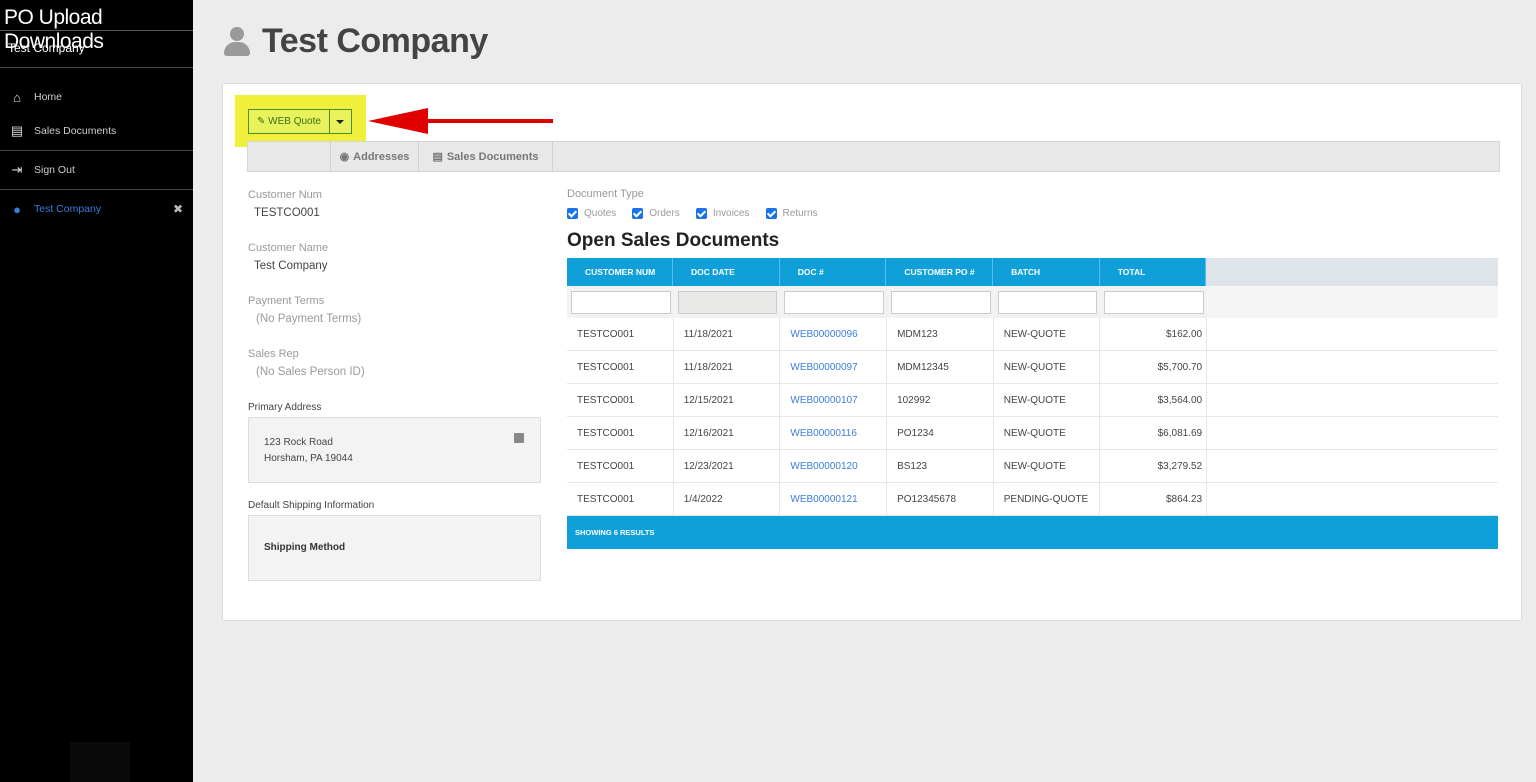  I want to click on customer-num-label: Customer Num, so click(285, 195).